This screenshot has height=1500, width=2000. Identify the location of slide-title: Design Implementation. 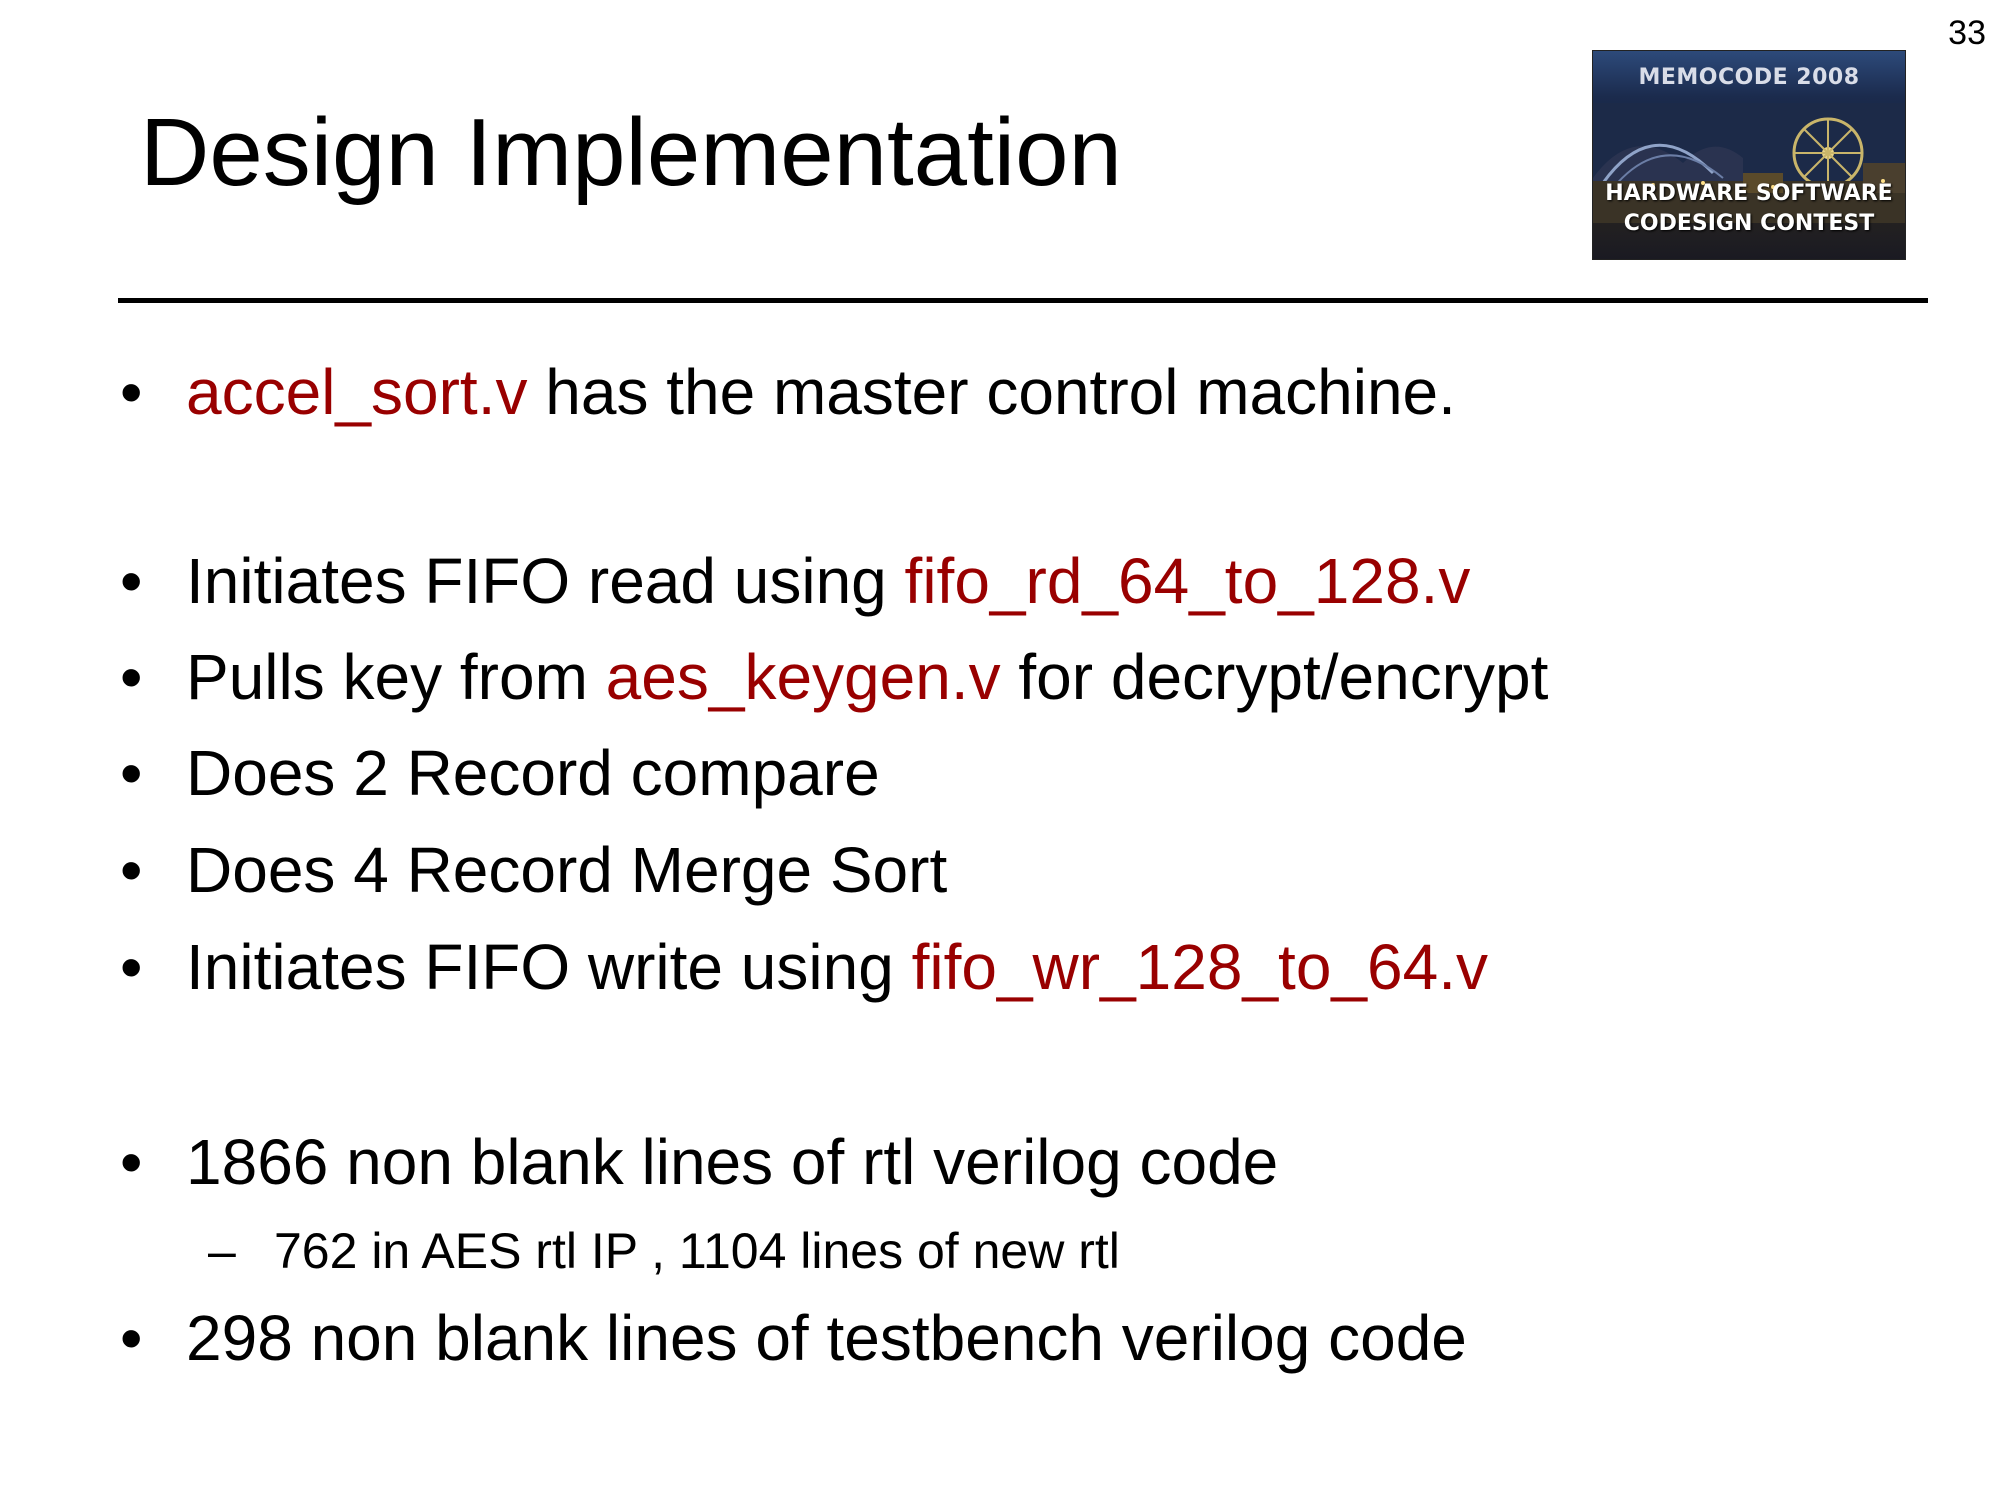
(631, 152).